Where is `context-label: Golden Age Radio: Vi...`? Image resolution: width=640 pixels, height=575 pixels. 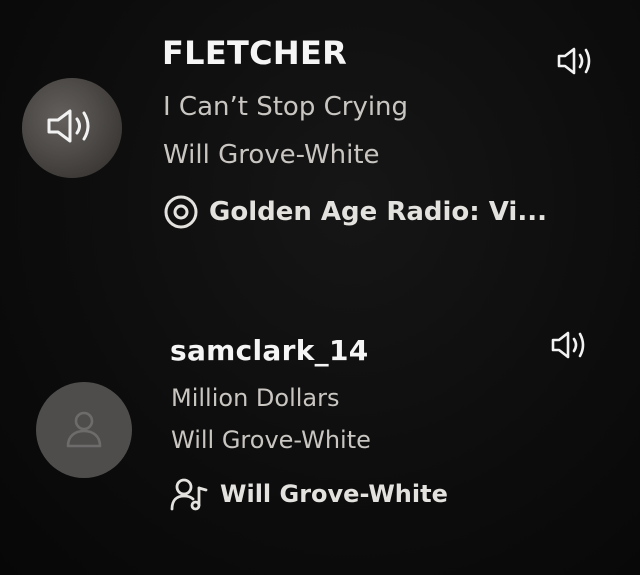 context-label: Golden Age Radio: Vi... is located at coordinates (378, 212).